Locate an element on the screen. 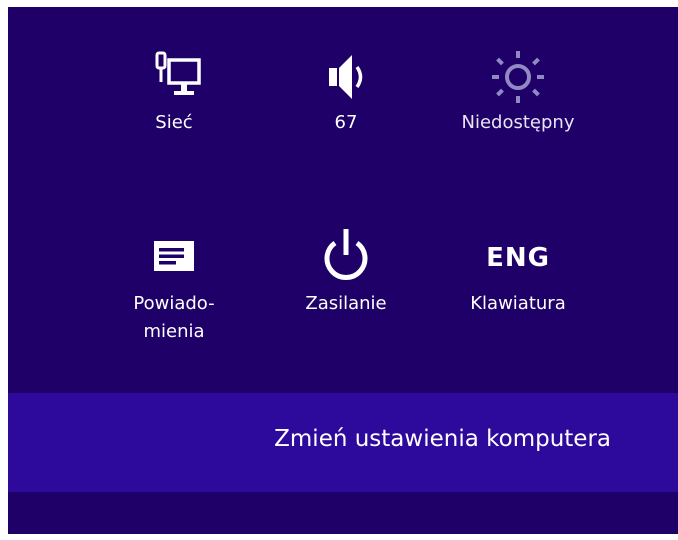  notifications-label-line2: mienia is located at coordinates (174, 331).